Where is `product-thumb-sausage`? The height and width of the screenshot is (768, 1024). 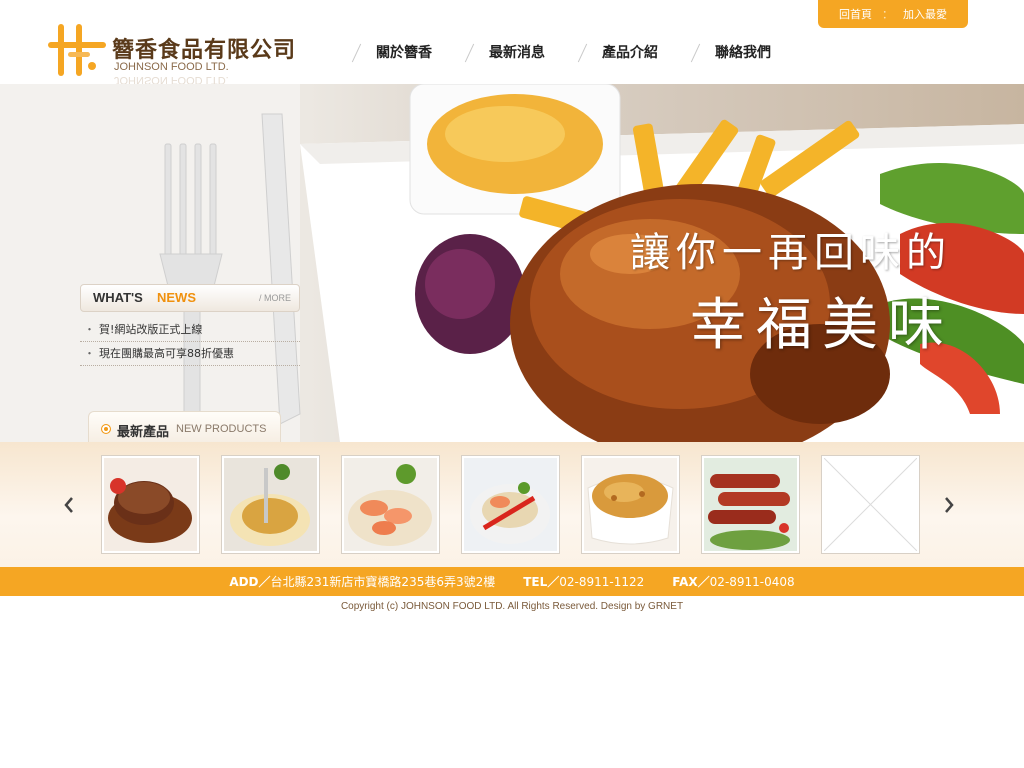 product-thumb-sausage is located at coordinates (750, 504).